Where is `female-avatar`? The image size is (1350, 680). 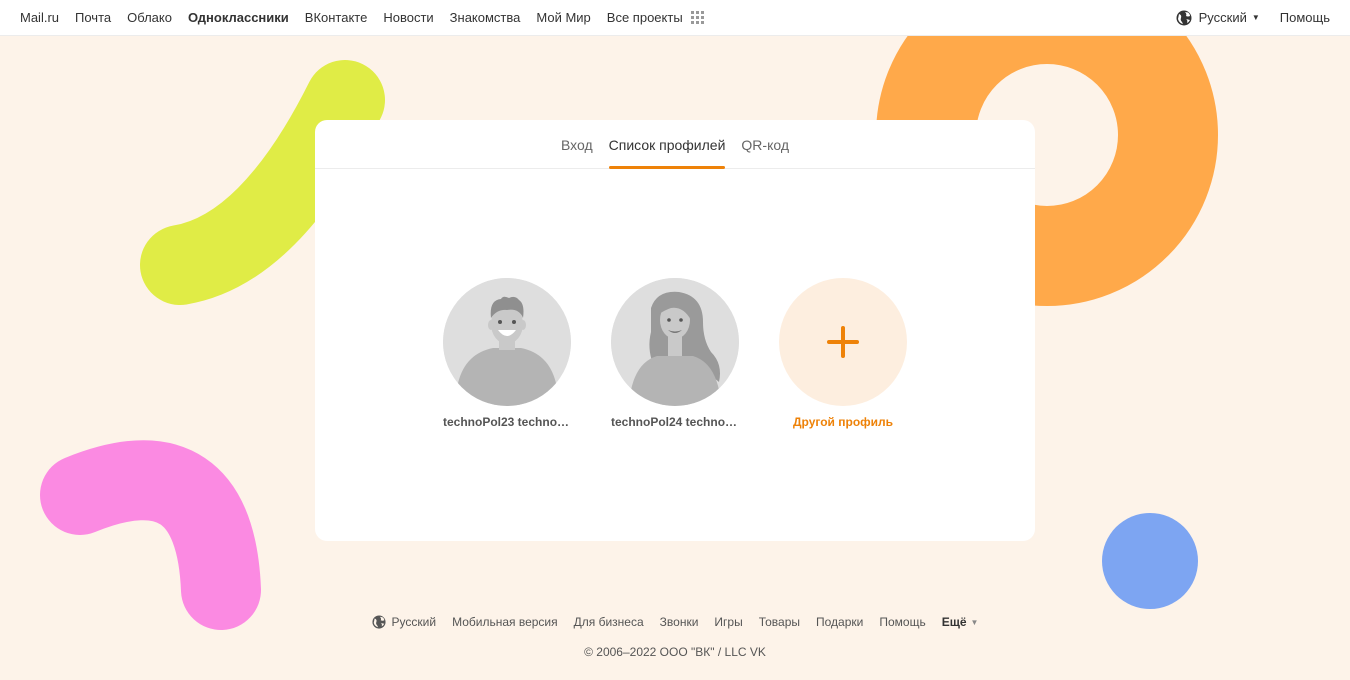
female-avatar is located at coordinates (675, 342).